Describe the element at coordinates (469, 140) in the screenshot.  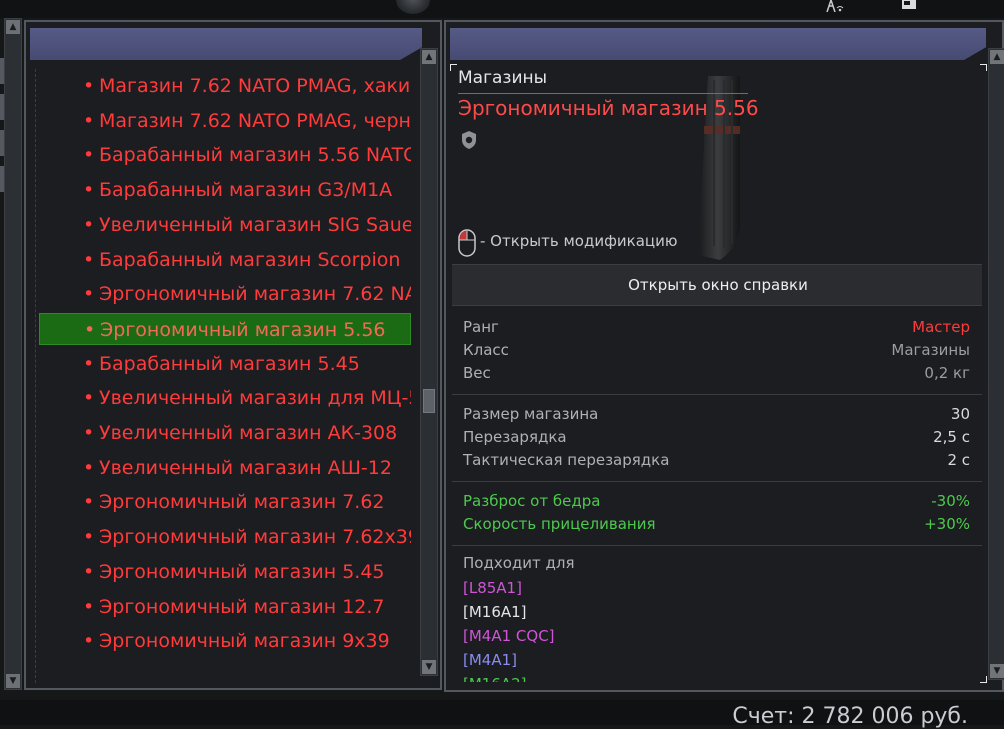
I see `shield-icon` at that location.